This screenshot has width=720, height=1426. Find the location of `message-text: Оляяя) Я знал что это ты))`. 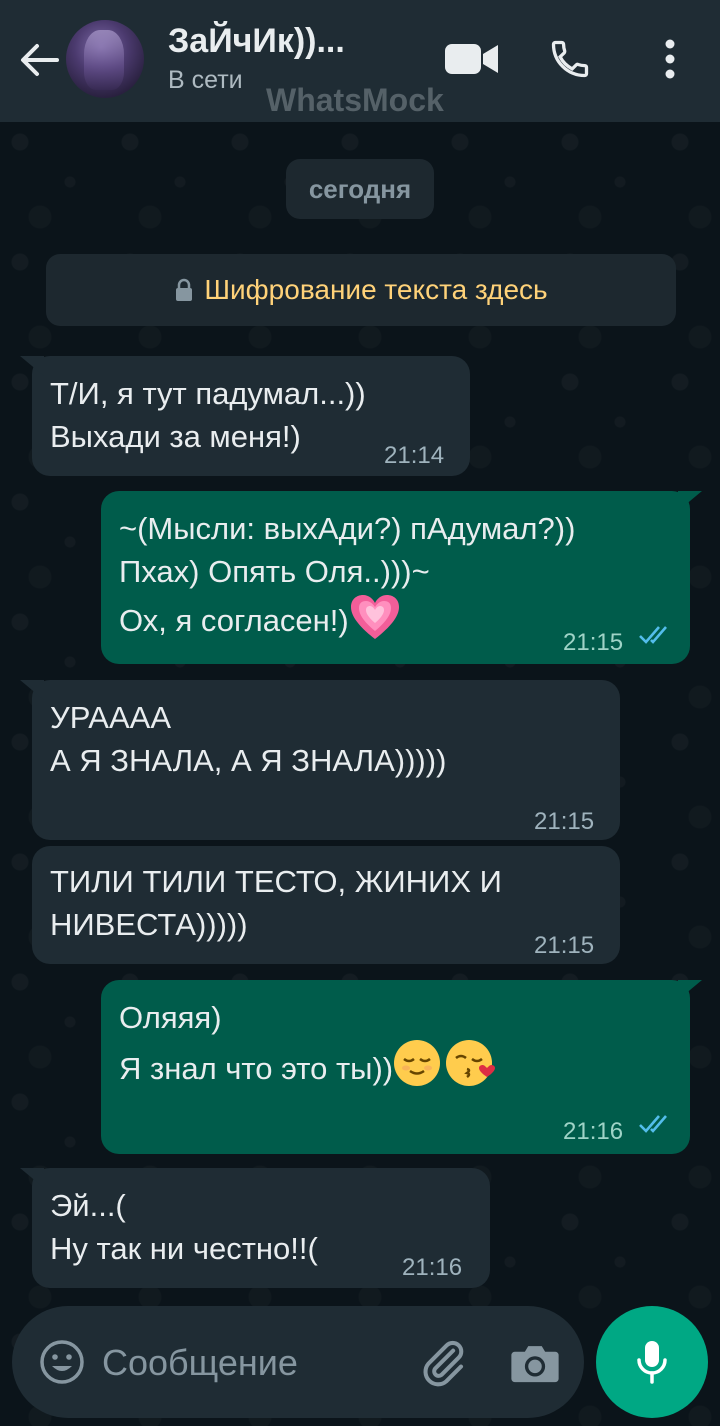

message-text: Оляяя) Я знал что это ты)) is located at coordinates (307, 1043).